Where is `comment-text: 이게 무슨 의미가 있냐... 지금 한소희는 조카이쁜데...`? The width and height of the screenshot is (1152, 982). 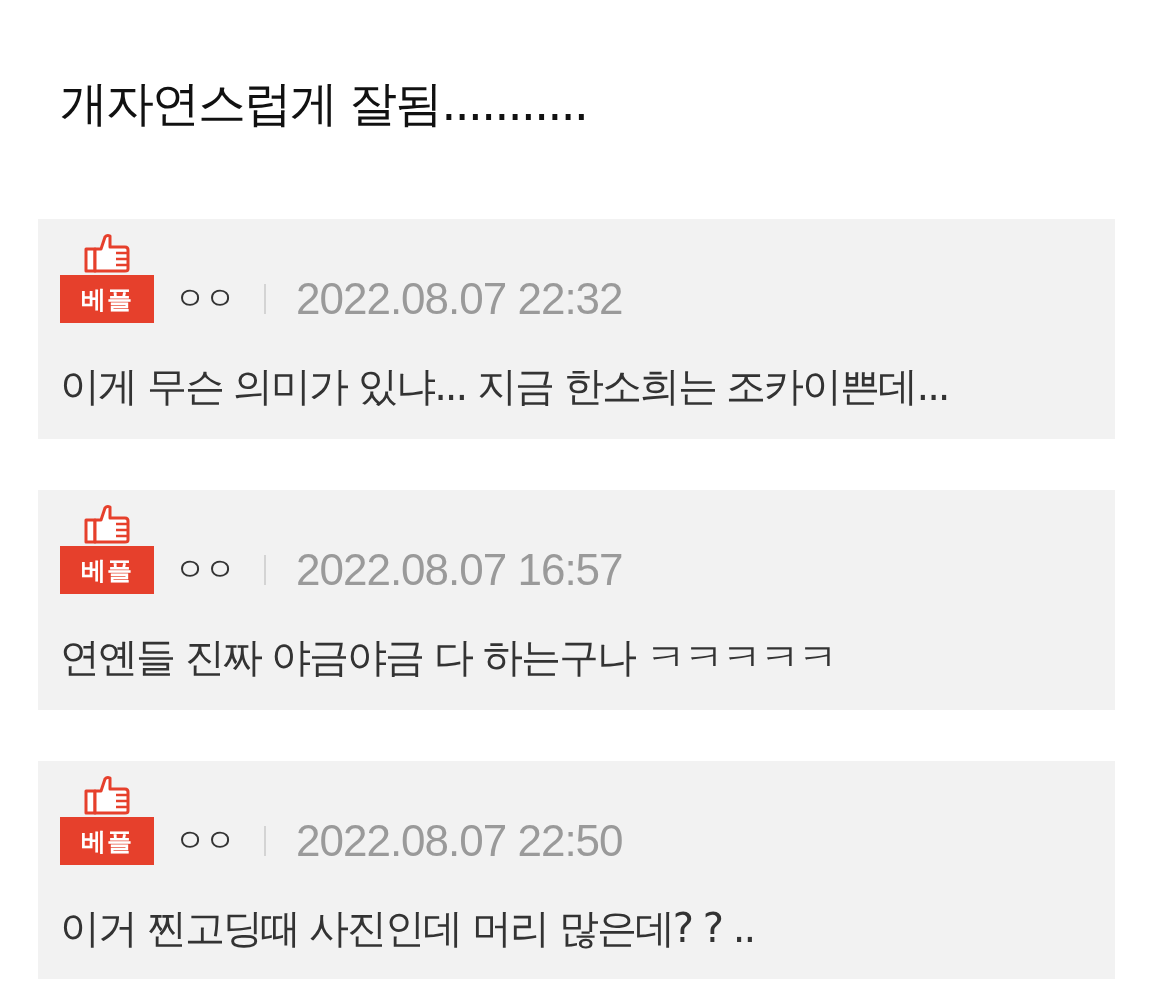 comment-text: 이게 무슨 의미가 있냐... 지금 한소희는 조카이쁜데... is located at coordinates (505, 386).